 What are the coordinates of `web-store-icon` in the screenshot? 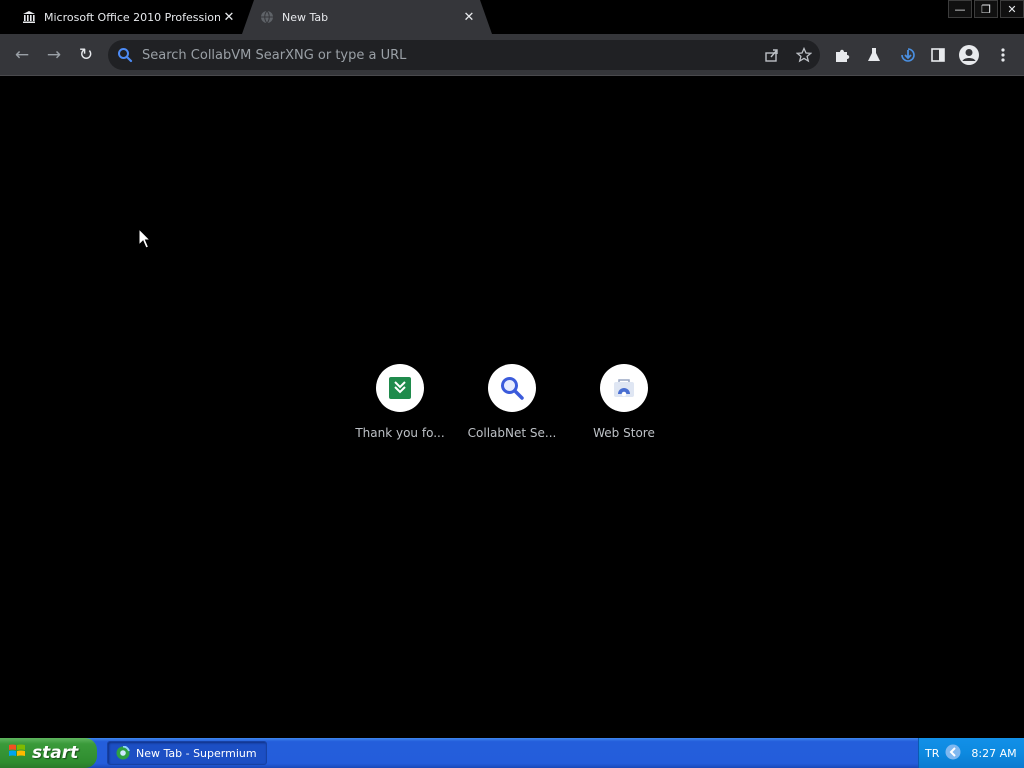 It's located at (624, 388).